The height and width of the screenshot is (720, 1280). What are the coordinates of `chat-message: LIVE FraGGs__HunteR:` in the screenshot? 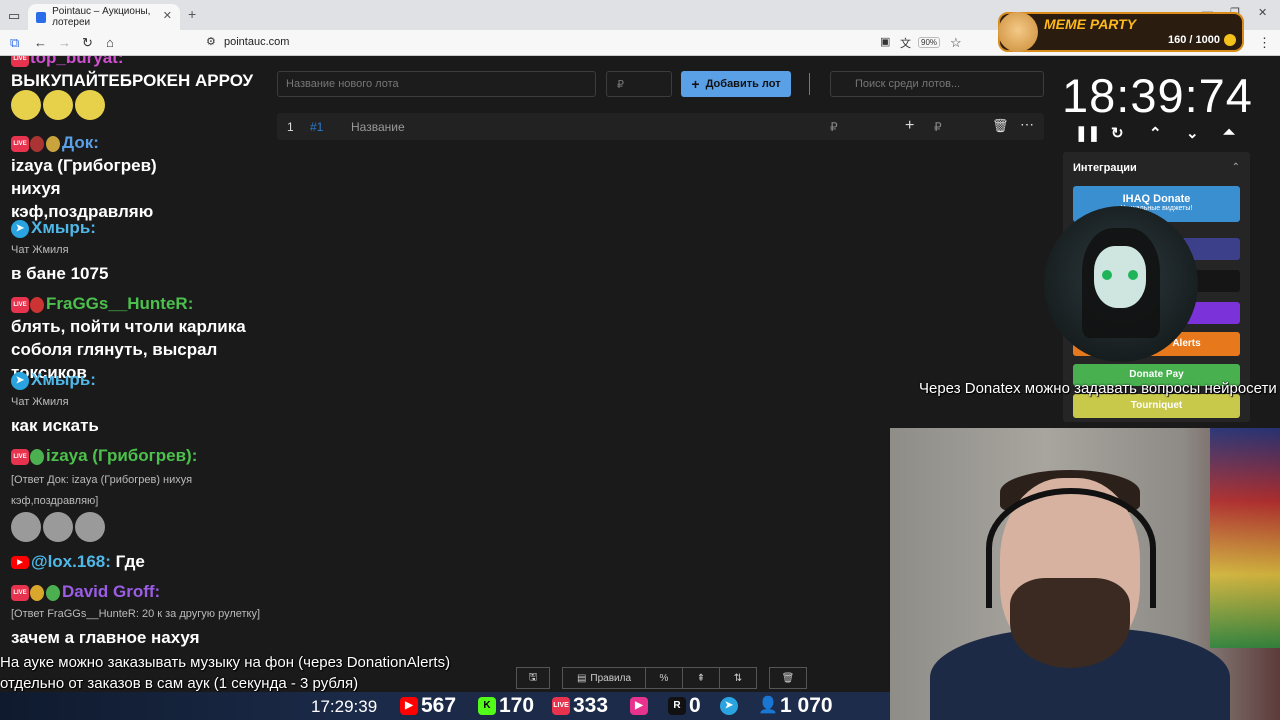 It's located at (141, 303).